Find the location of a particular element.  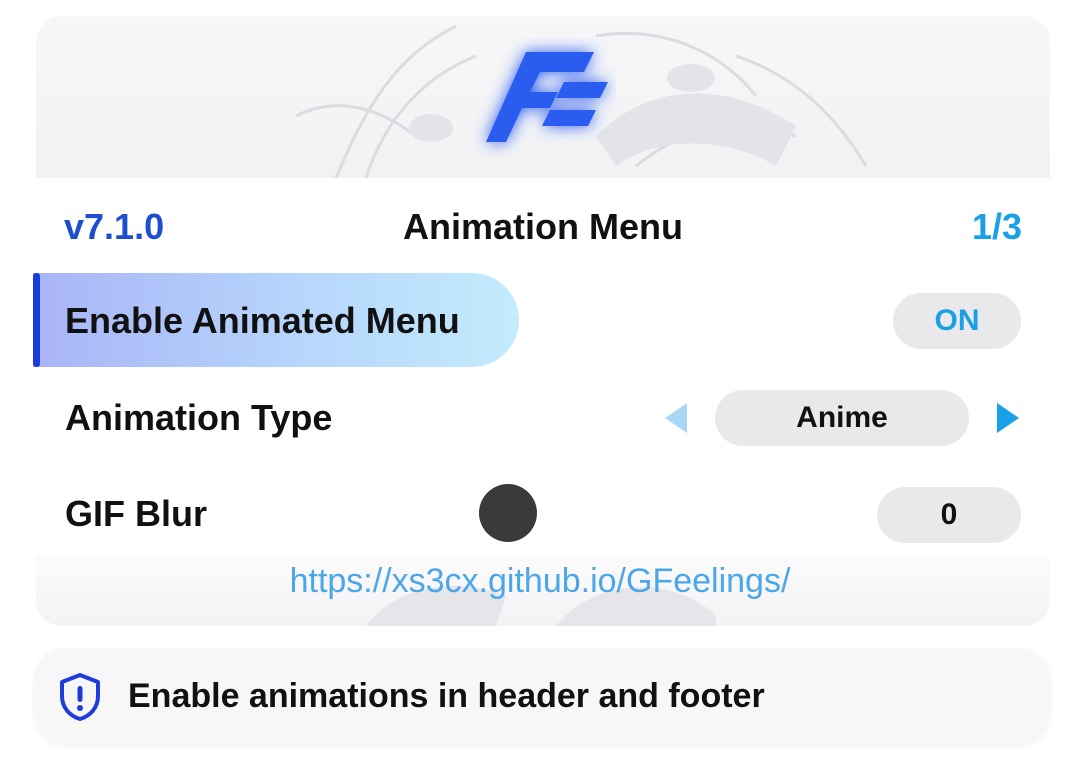

toggle-pill: ON is located at coordinates (957, 321).